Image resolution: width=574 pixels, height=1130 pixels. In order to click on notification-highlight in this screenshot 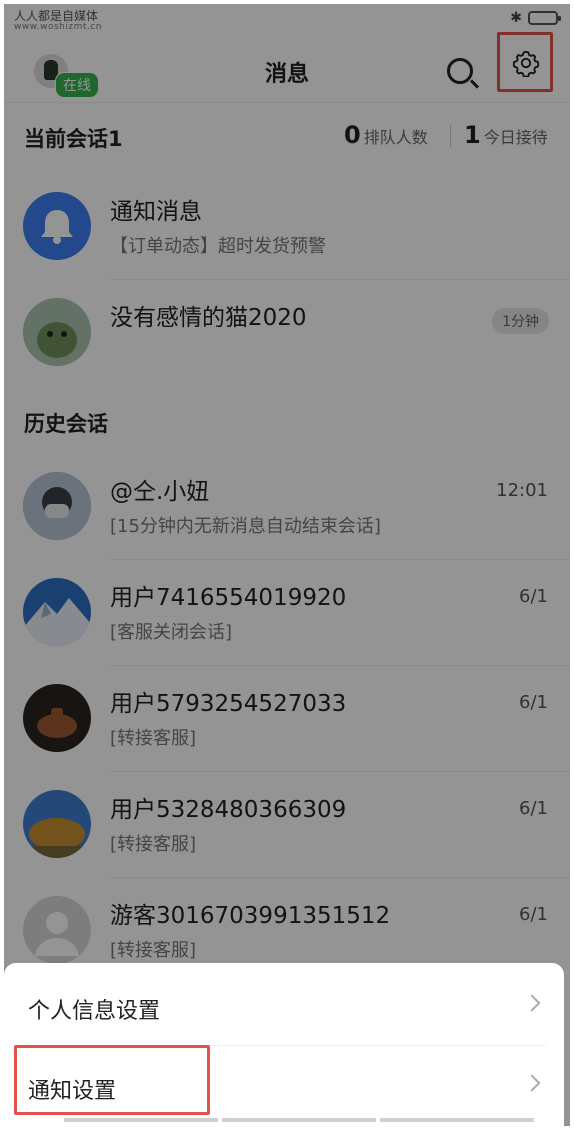, I will do `click(112, 1080)`.